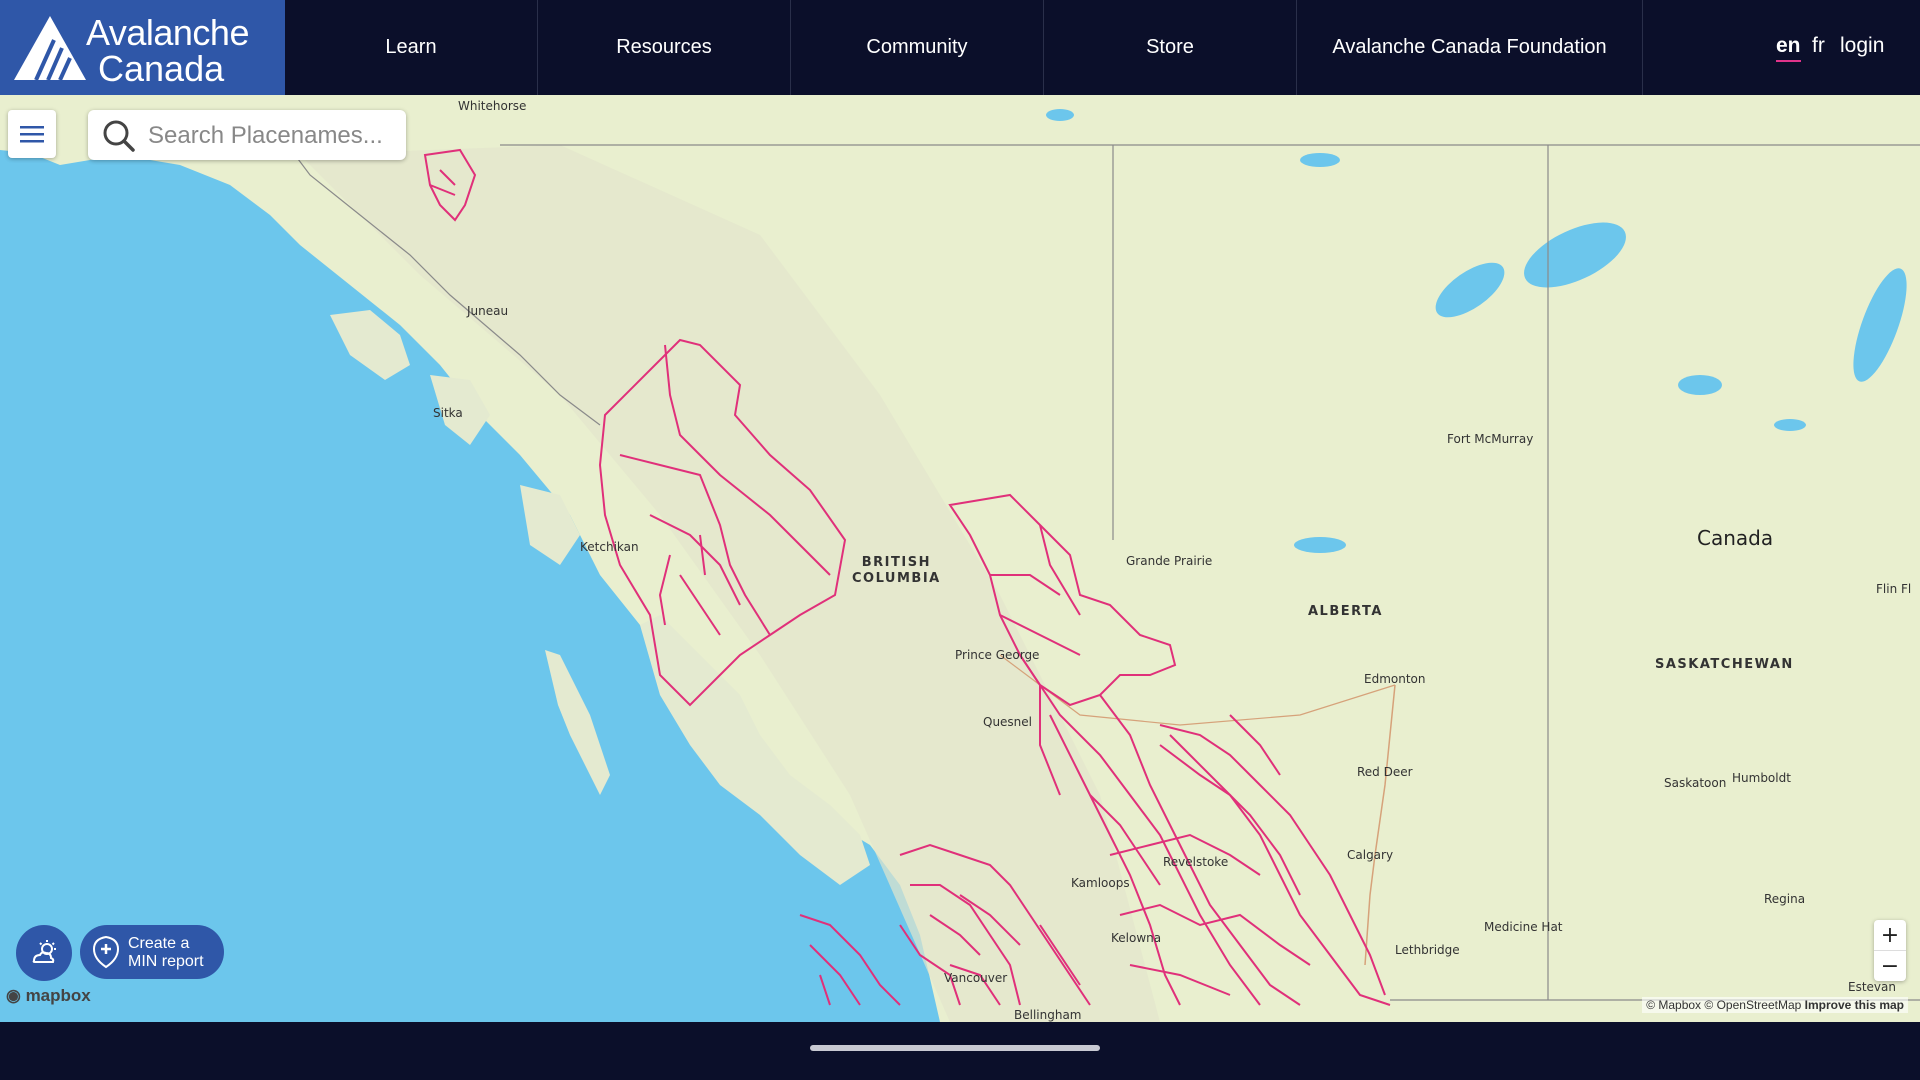 Image resolution: width=1920 pixels, height=1080 pixels. Describe the element at coordinates (1761, 778) in the screenshot. I see `place-humboldt: Humboldt` at that location.